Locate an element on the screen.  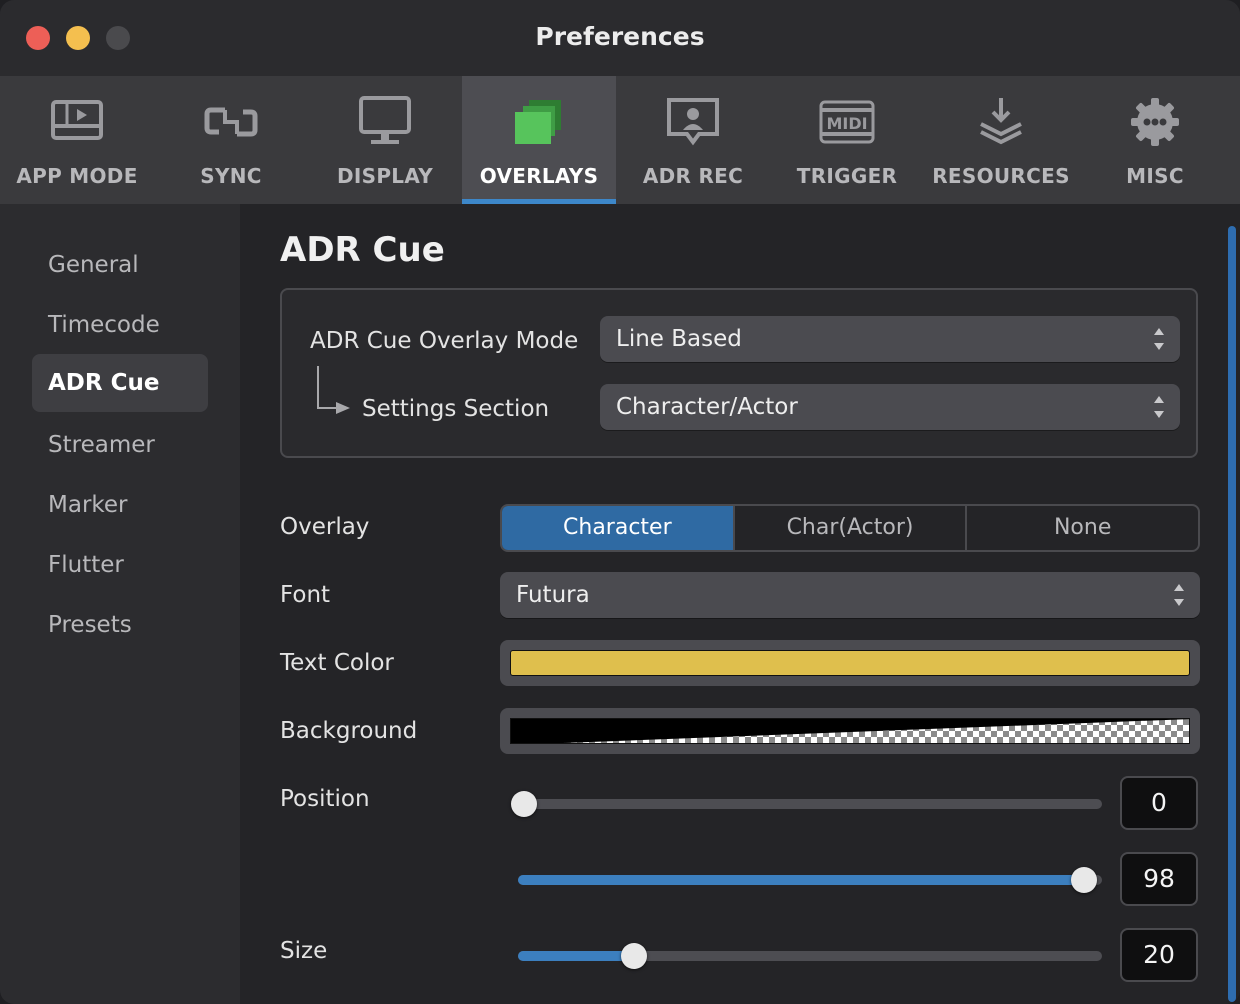
overlay-label: Overlay is located at coordinates (325, 527).